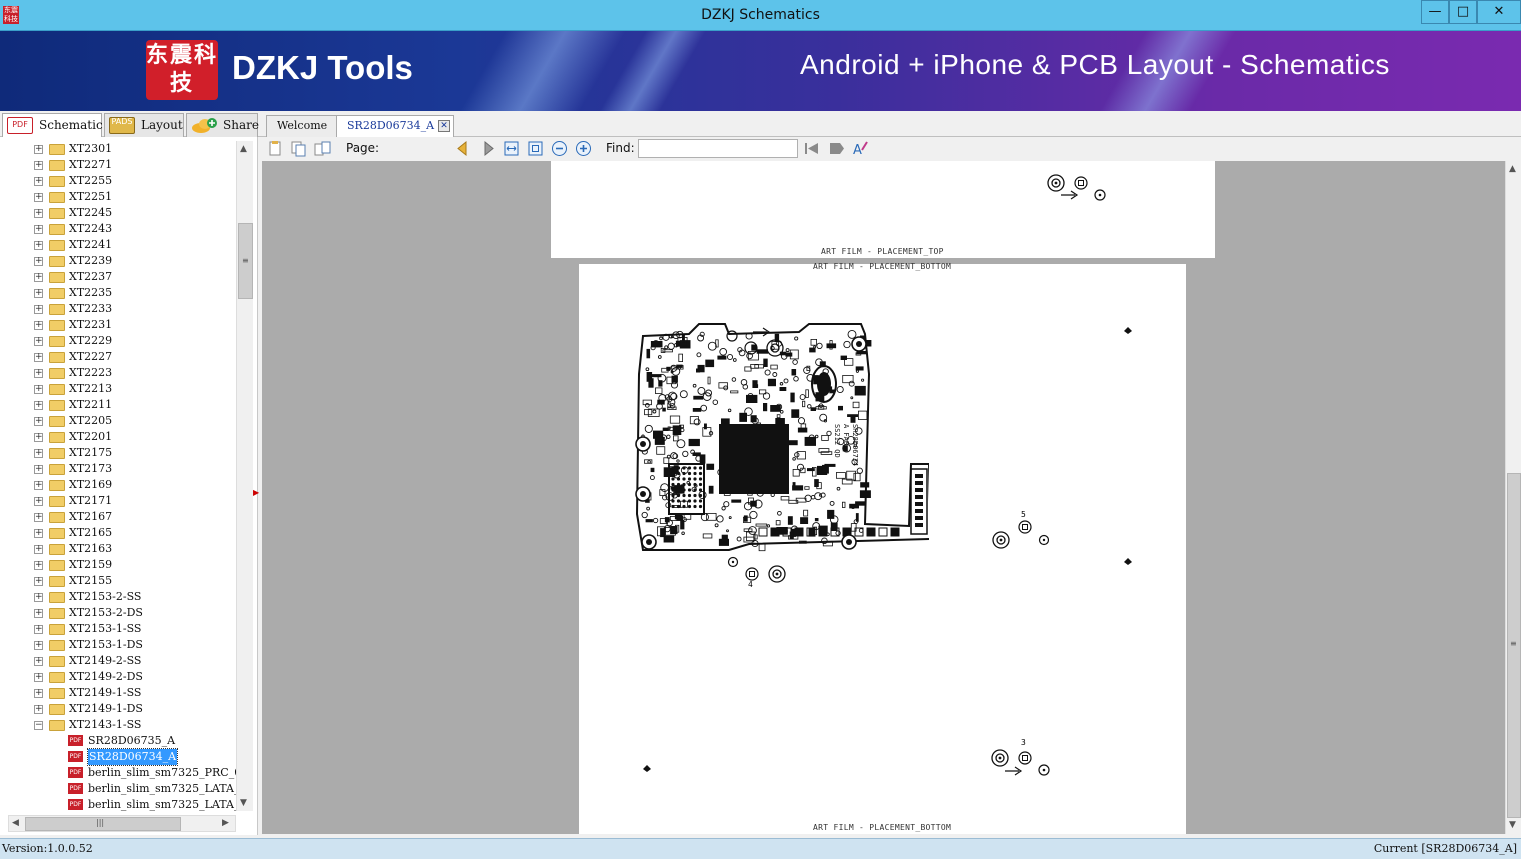  Describe the element at coordinates (118, 725) in the screenshot. I see `tree-folder-item: − XT2143-1-SS` at that location.